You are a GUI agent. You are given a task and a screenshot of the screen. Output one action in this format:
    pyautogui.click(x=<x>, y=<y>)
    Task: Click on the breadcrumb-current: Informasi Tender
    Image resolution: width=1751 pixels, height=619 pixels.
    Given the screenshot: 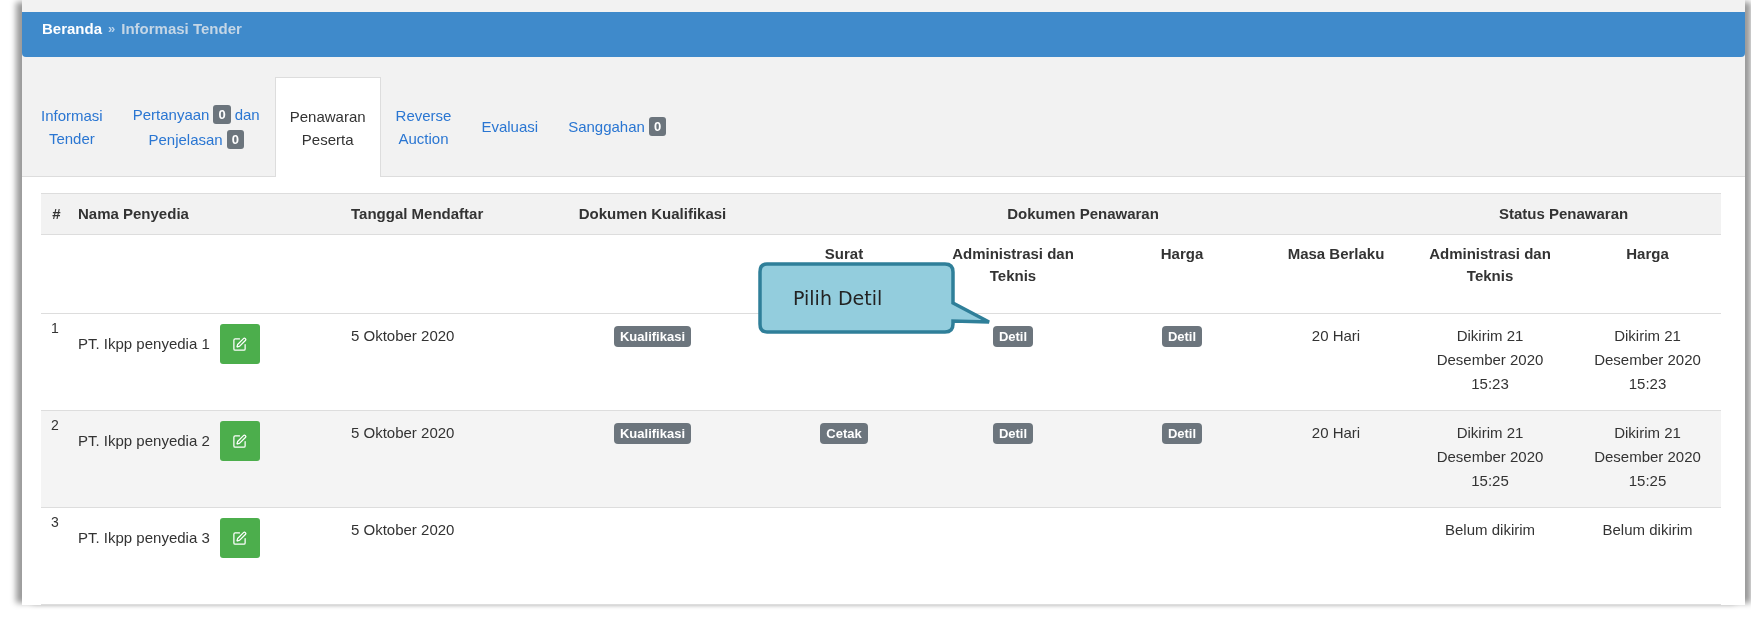 What is the action you would take?
    pyautogui.click(x=181, y=28)
    